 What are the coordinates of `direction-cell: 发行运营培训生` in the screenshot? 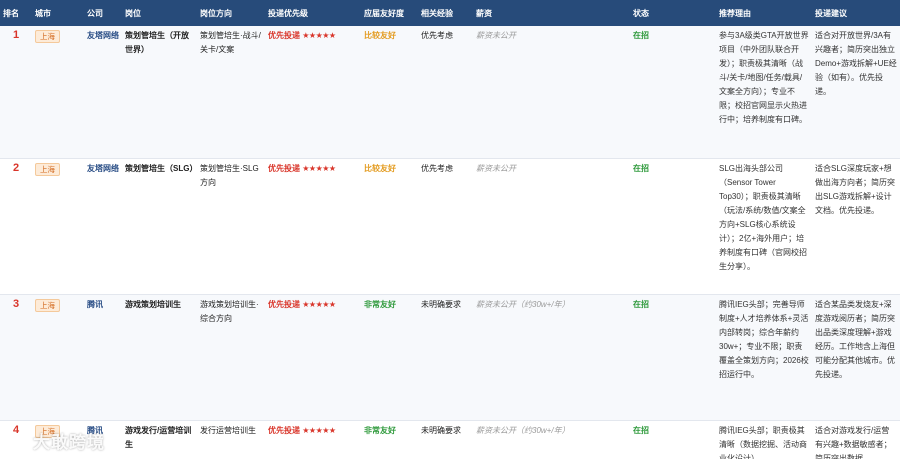 It's located at (231, 439).